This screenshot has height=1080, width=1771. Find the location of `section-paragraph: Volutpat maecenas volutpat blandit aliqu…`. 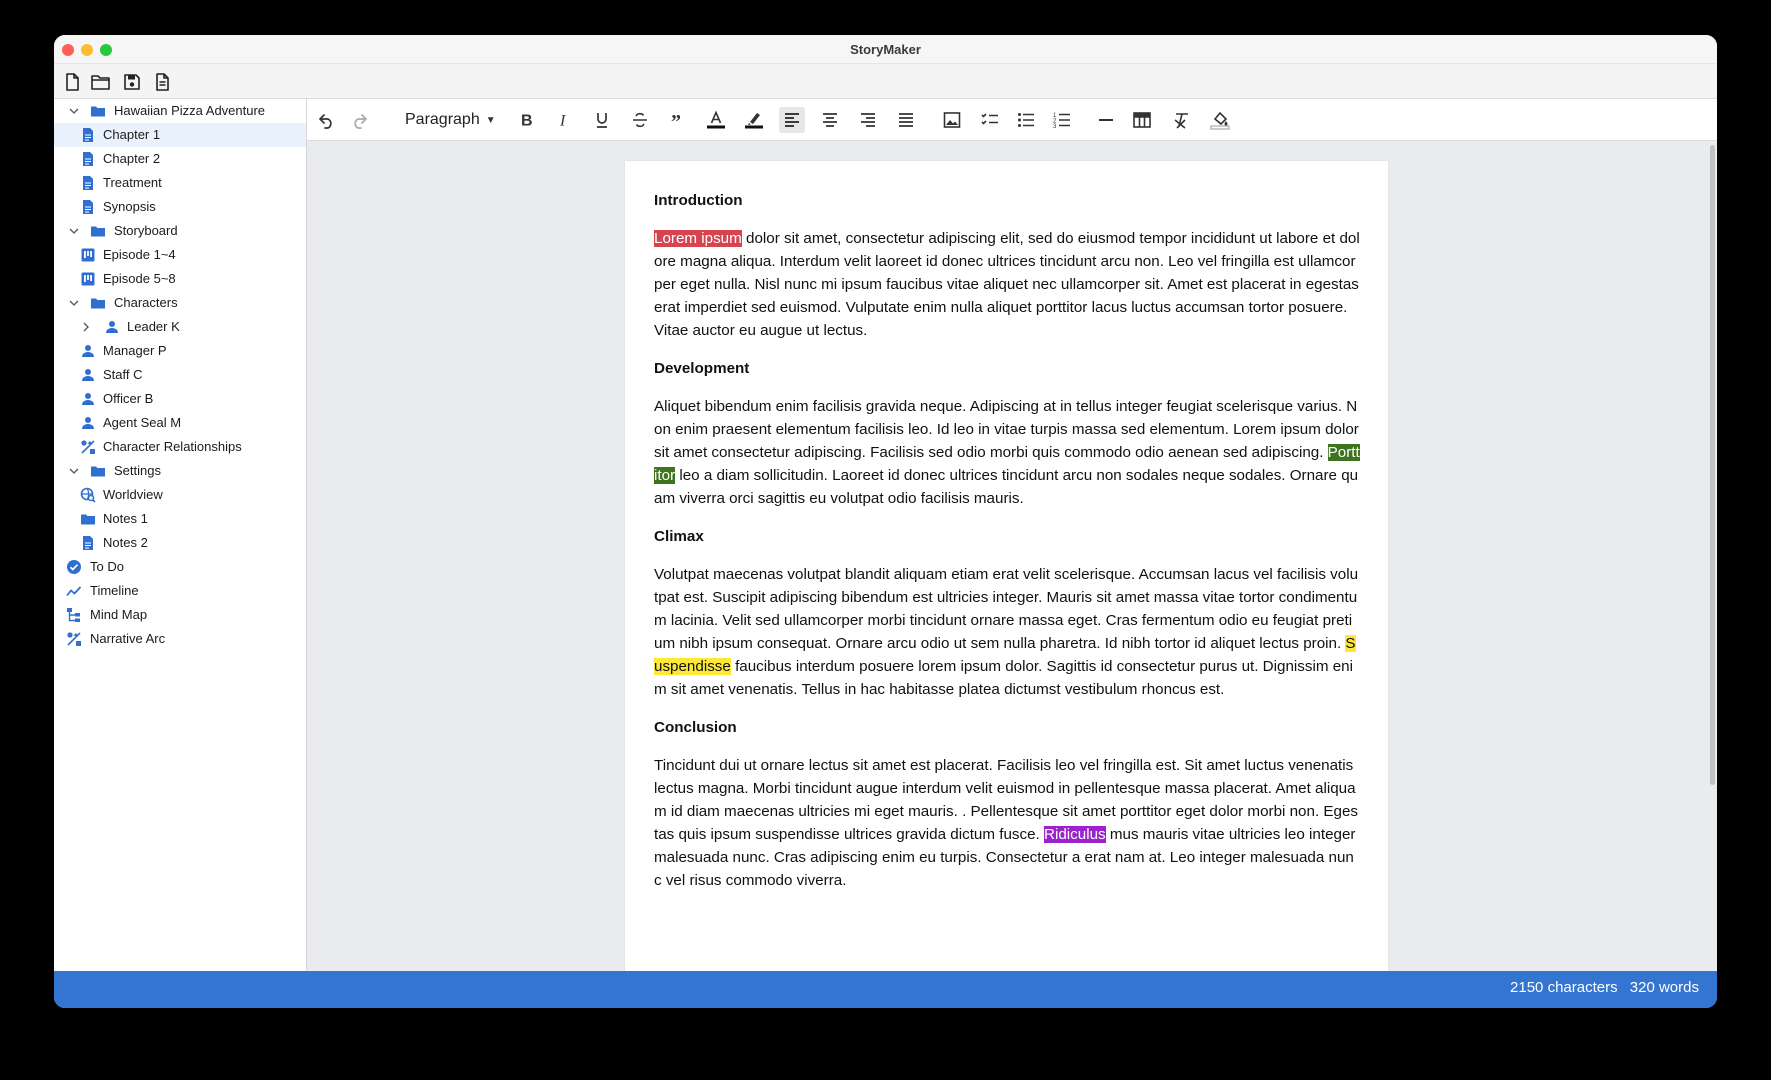

section-paragraph: Volutpat maecenas volutpat blandit aliqu… is located at coordinates (1006, 632).